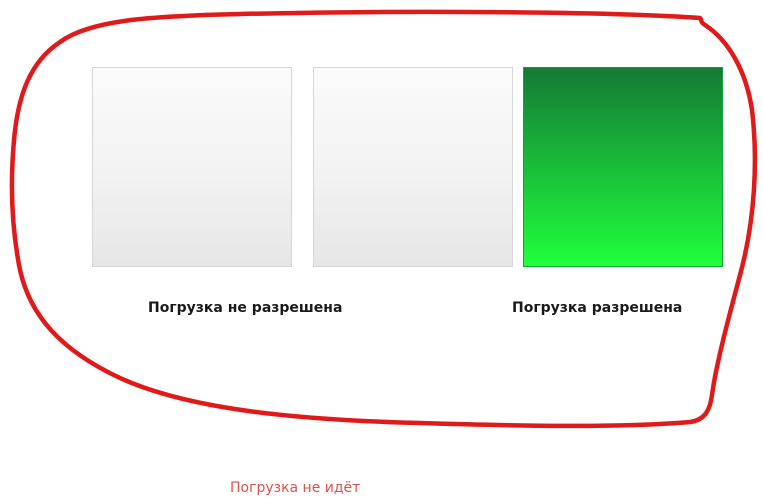 The height and width of the screenshot is (503, 763). I want to click on label-loading-allowed: Погрузка разрешена, so click(597, 308).